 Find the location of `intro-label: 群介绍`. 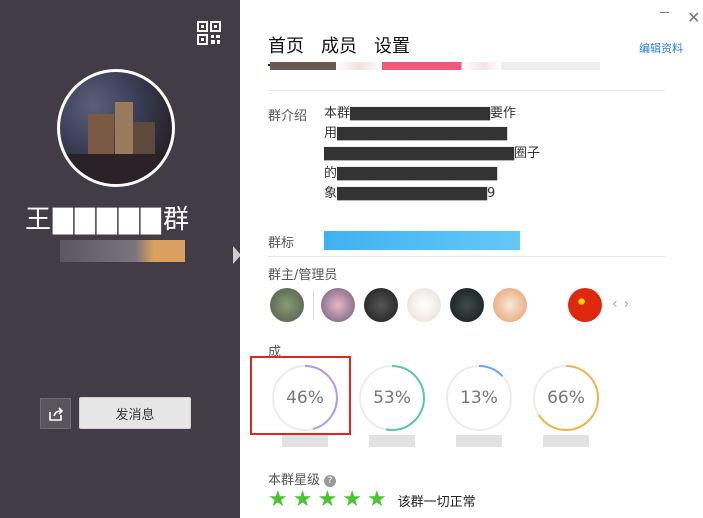

intro-label: 群介绍 is located at coordinates (288, 116).